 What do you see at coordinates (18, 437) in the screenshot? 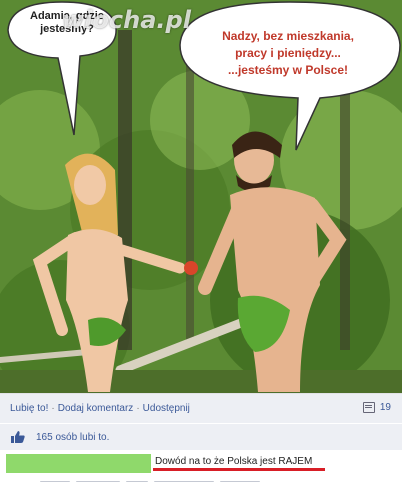
I see `thumbs-up-icon` at bounding box center [18, 437].